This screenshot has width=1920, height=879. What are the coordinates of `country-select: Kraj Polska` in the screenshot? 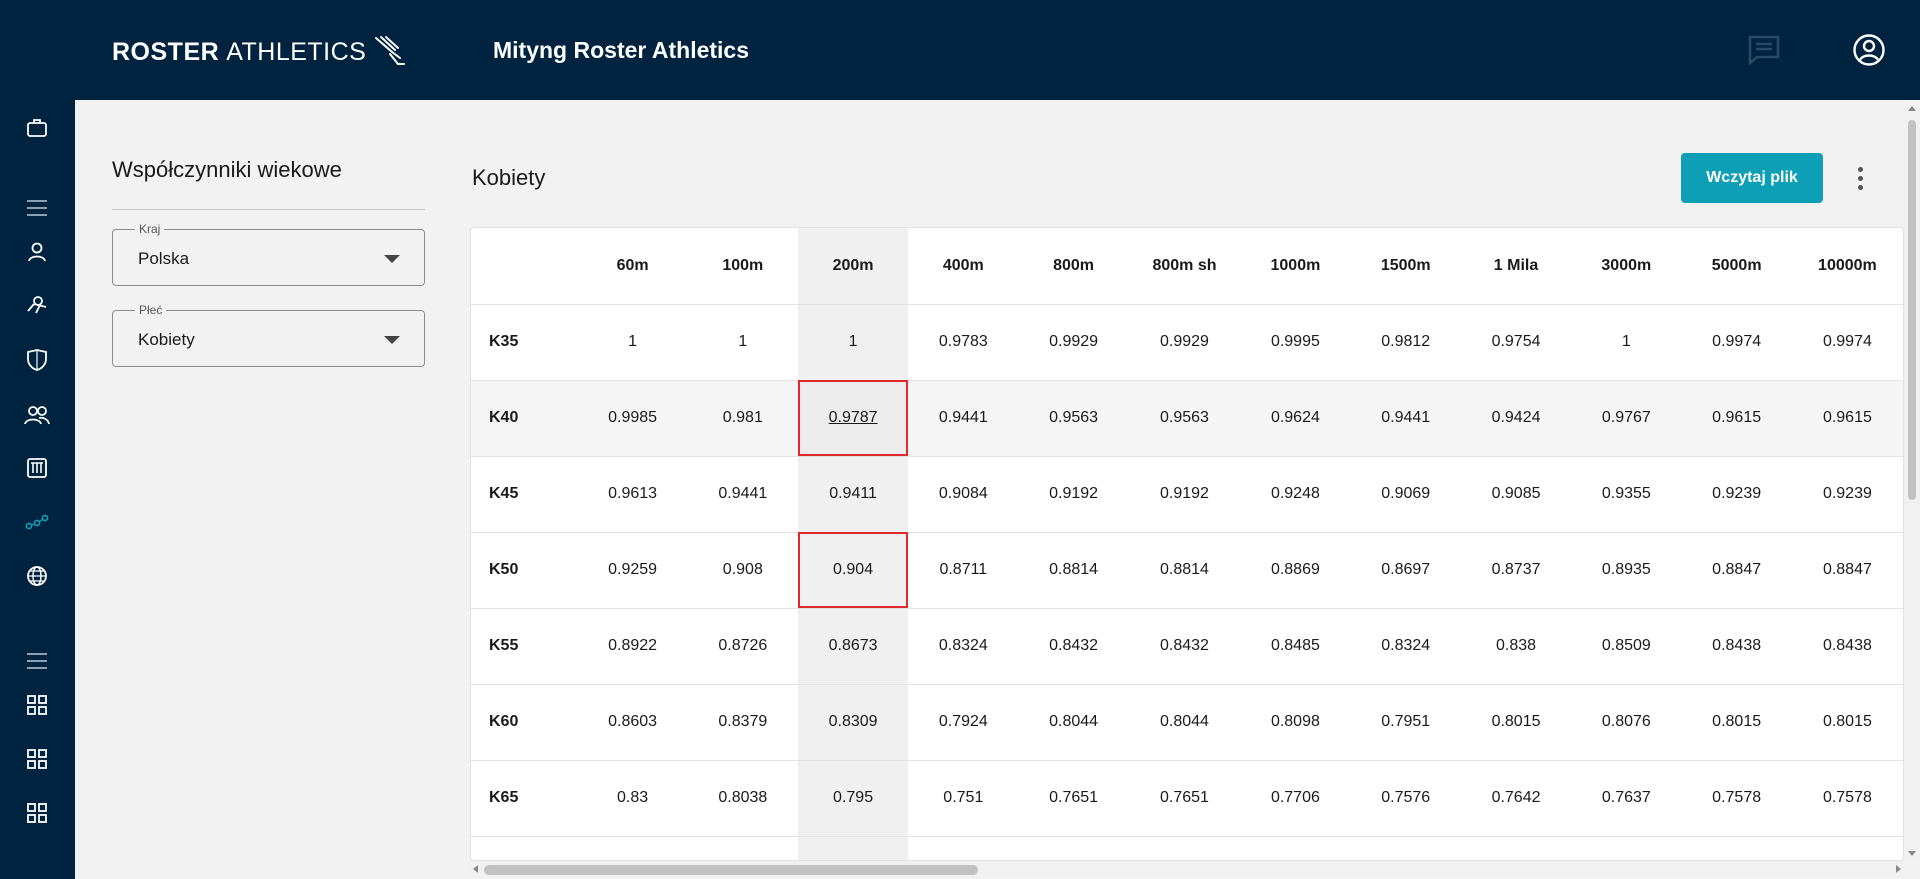 It's located at (268, 254).